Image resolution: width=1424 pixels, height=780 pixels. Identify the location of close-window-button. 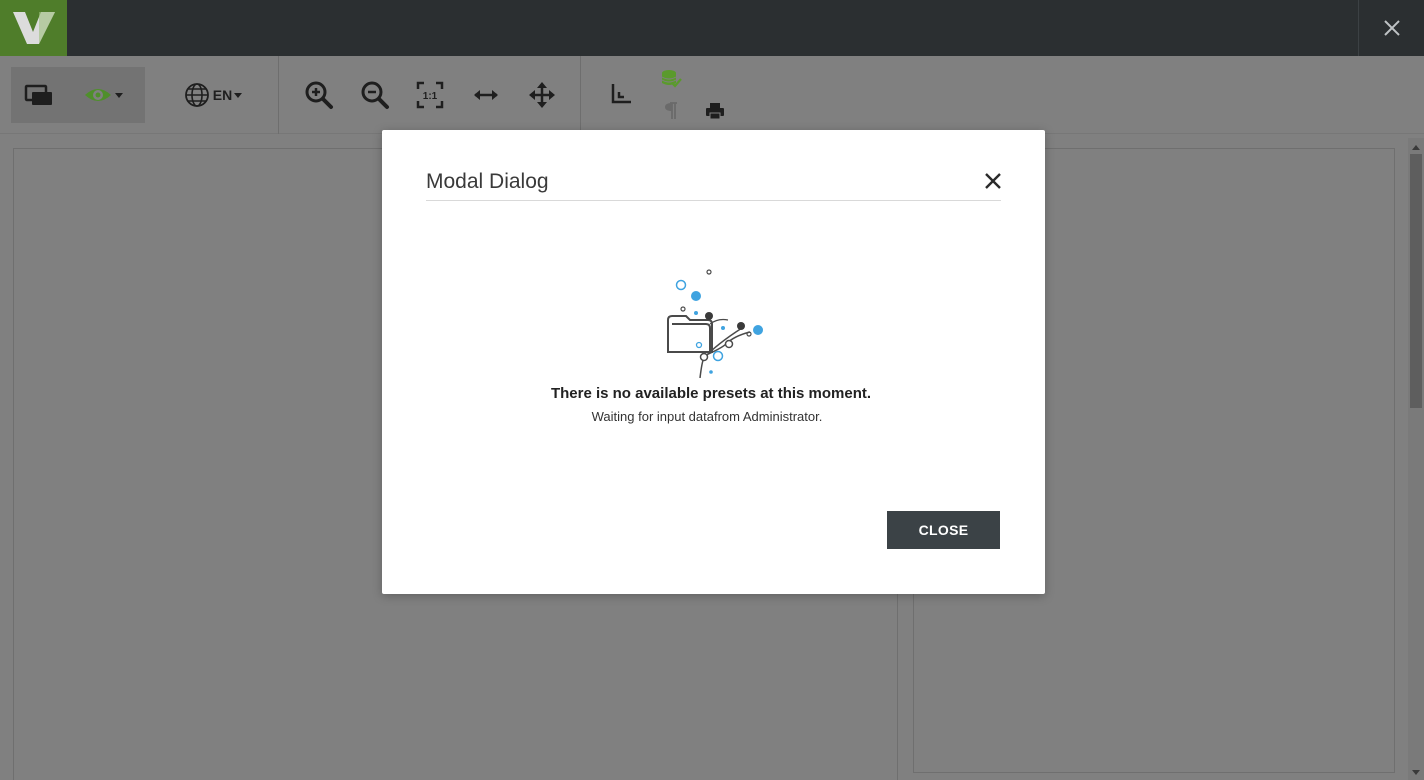
(1392, 28).